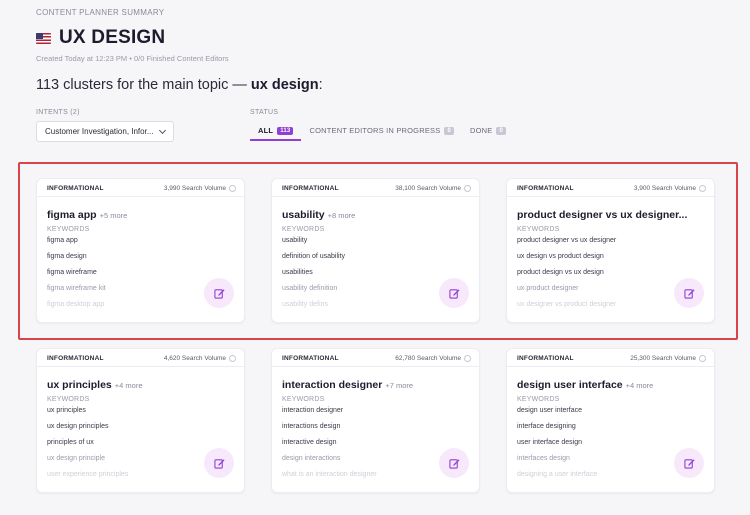 This screenshot has height=515, width=750. Describe the element at coordinates (112, 37) in the screenshot. I see `page-title: UX DESIGN` at that location.